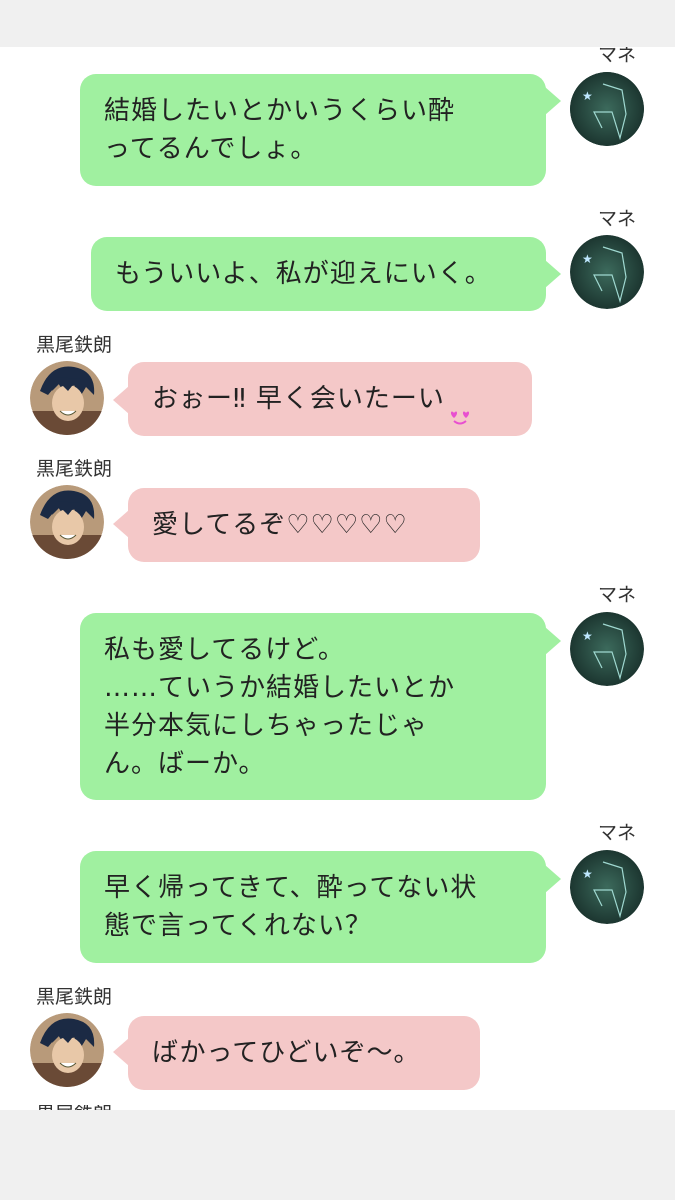  I want to click on message-bubble: 結婚したいとかいうくらい酔 ってるんでしょ。, so click(313, 130).